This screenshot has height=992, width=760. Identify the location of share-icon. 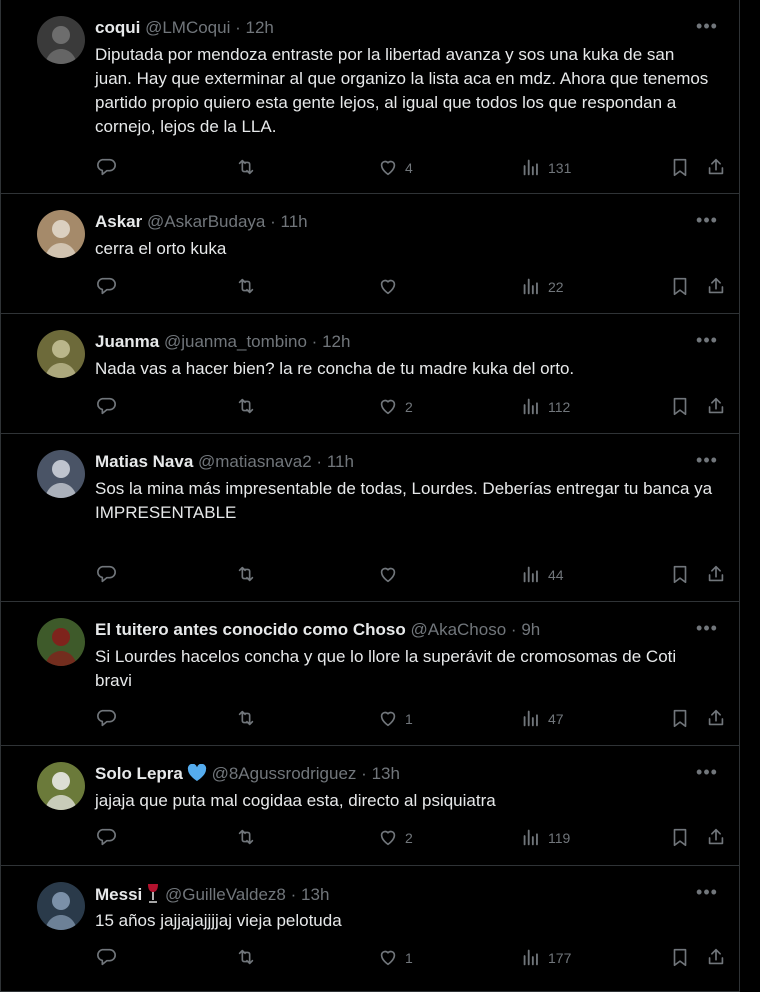
(716, 407).